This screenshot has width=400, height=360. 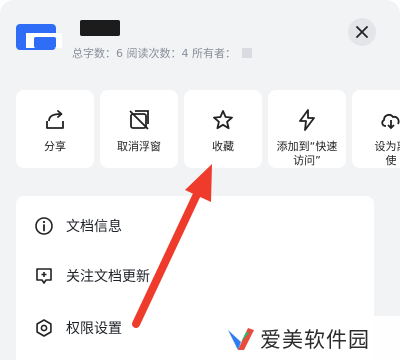 I want to click on document-meta: 总字数：6 阅读次数：4 所有者：, so click(x=162, y=53).